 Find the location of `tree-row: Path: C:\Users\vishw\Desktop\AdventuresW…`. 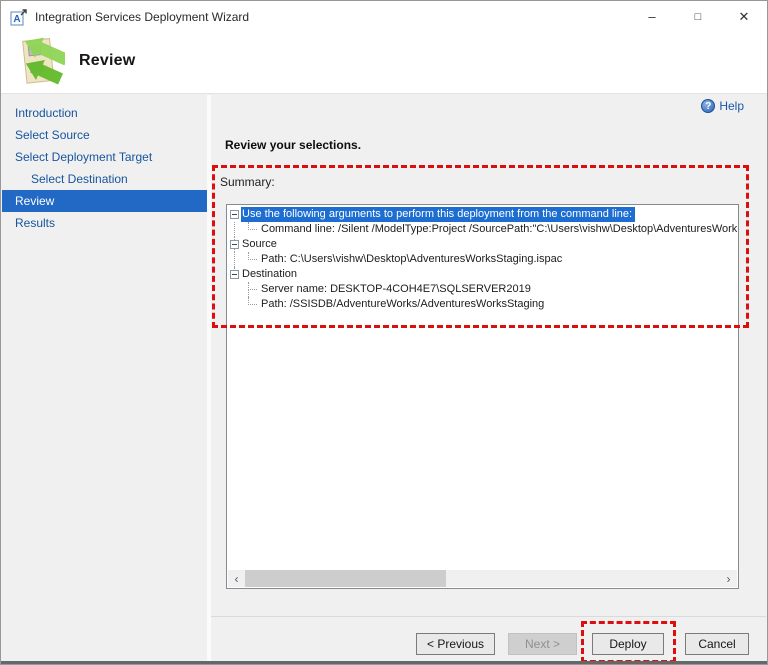

tree-row: Path: C:\Users\vishw\Desktop\AdventuresW… is located at coordinates (482, 259).